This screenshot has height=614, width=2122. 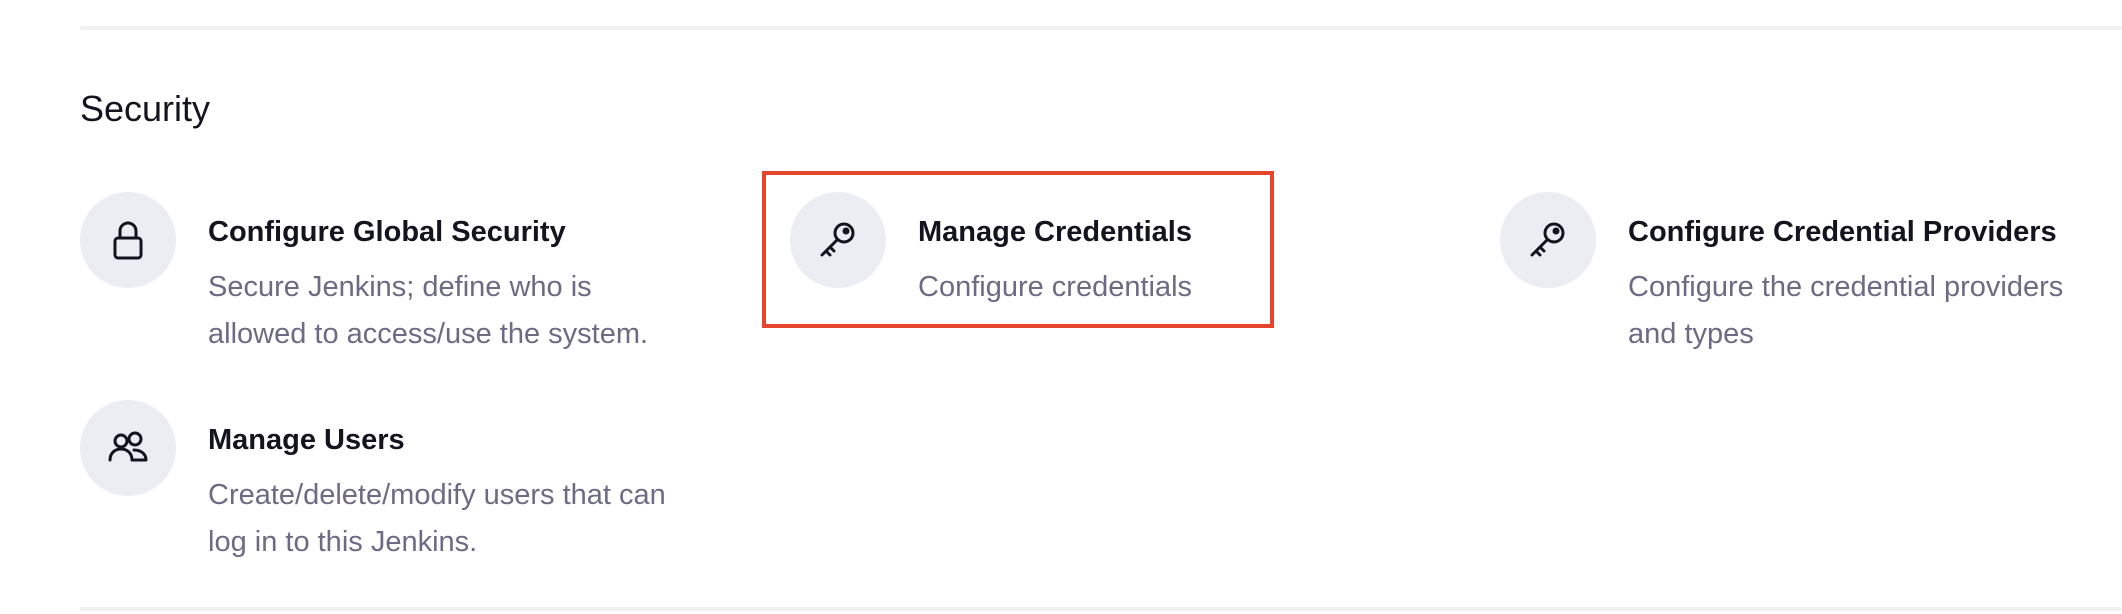 What do you see at coordinates (1055, 287) in the screenshot?
I see `item-description: Configure credentials` at bounding box center [1055, 287].